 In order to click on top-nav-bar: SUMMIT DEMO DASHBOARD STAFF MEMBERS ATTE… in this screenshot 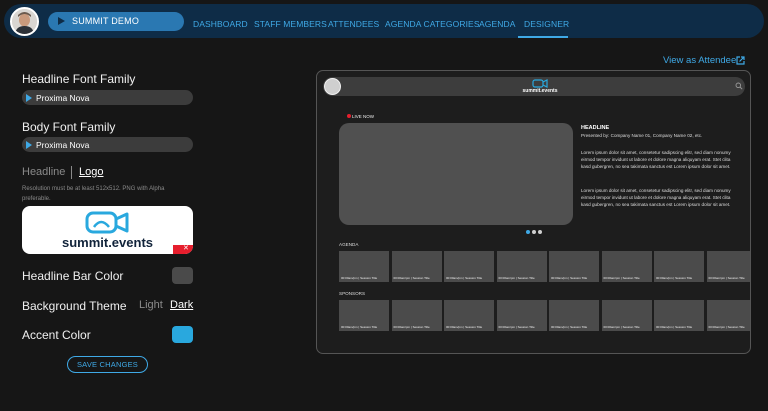, I will do `click(384, 21)`.